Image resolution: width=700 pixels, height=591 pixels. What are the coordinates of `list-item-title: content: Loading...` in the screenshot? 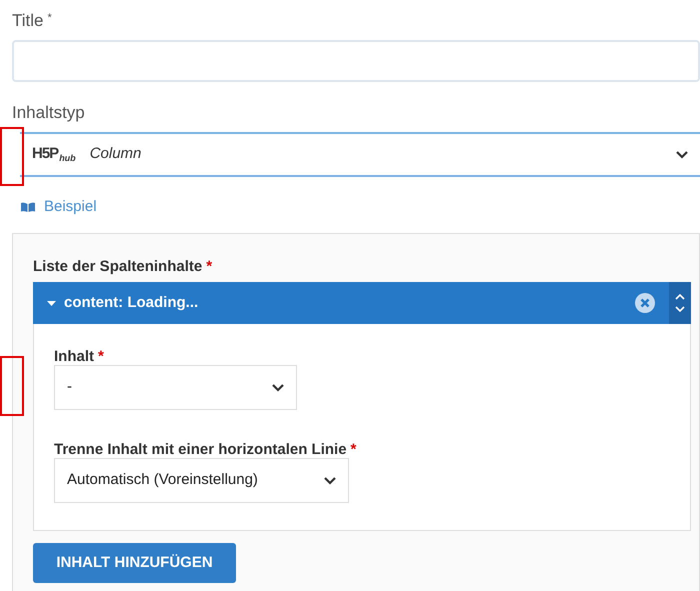 It's located at (132, 302).